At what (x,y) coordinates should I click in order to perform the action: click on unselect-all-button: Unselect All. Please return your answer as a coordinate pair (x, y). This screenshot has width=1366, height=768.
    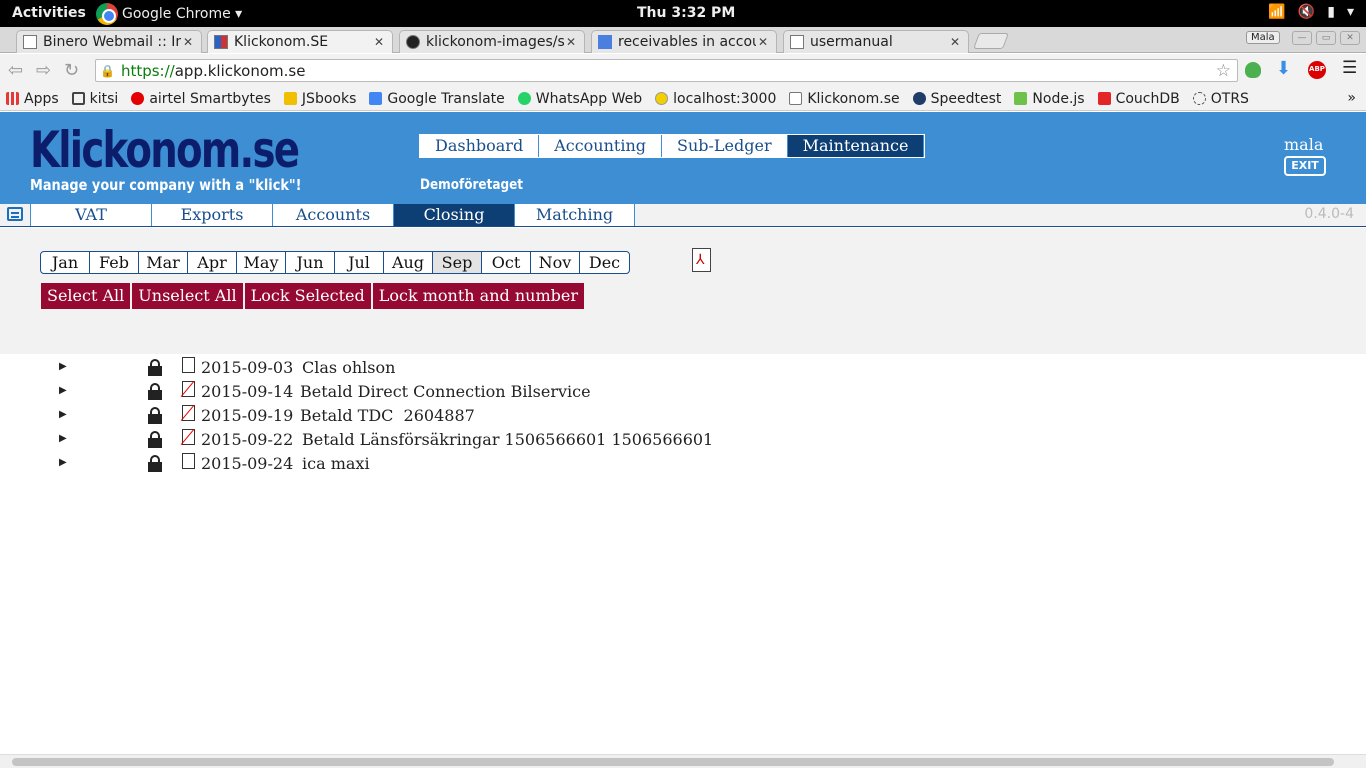
    Looking at the image, I should click on (187, 296).